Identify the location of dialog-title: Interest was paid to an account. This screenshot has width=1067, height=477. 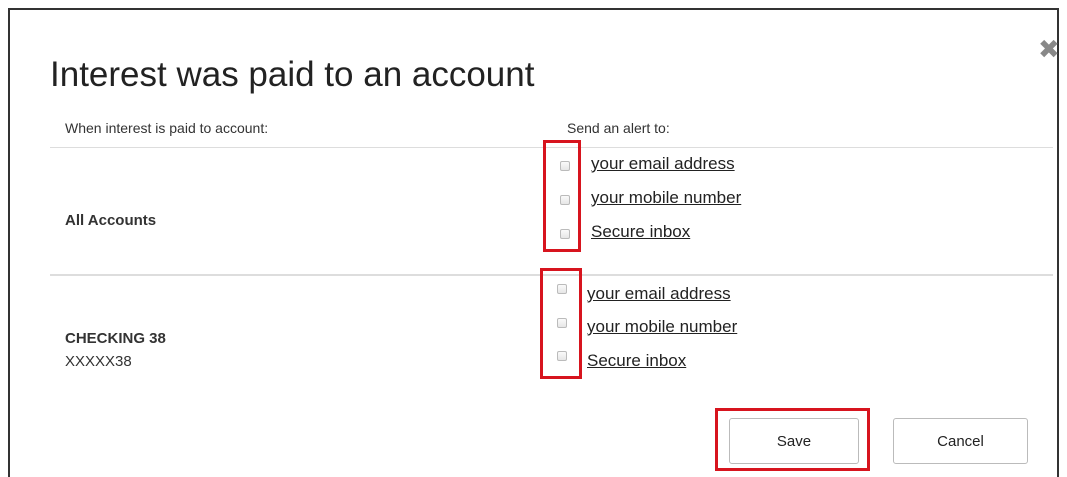
(292, 74).